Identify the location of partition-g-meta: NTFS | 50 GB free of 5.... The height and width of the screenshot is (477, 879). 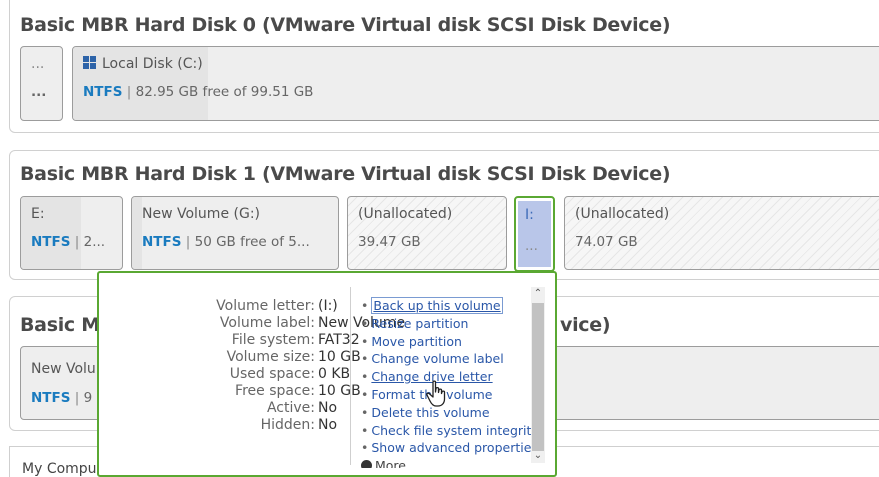
(226, 242).